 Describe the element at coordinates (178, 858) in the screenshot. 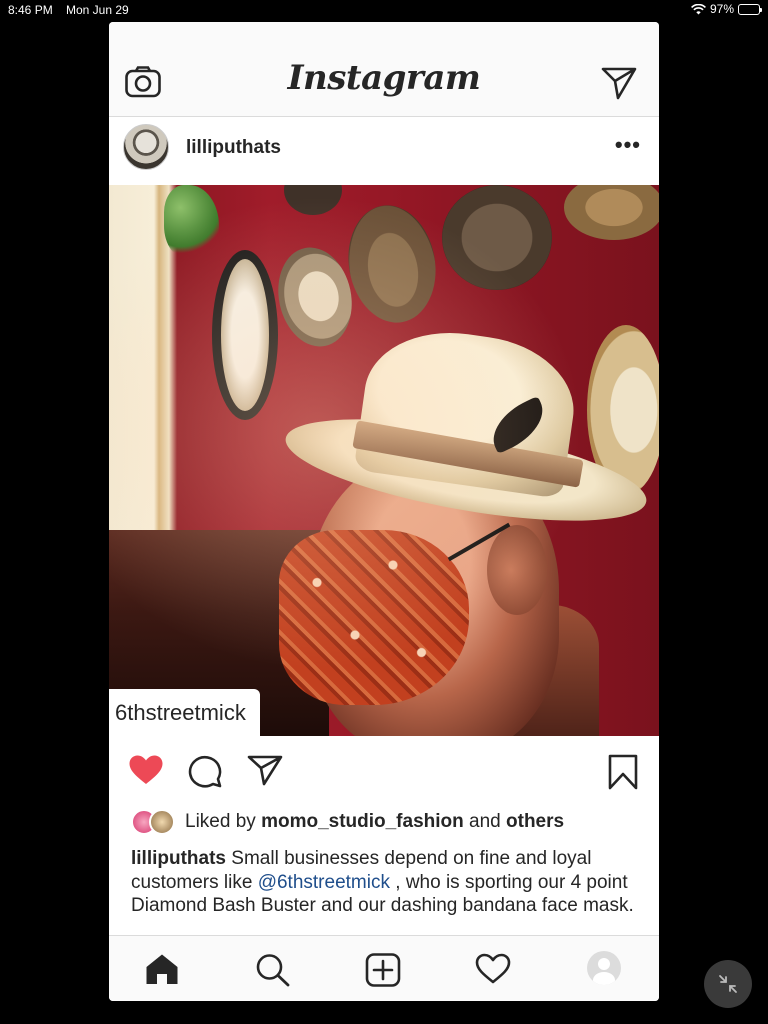

I see `caption-username: lilliputhats` at that location.